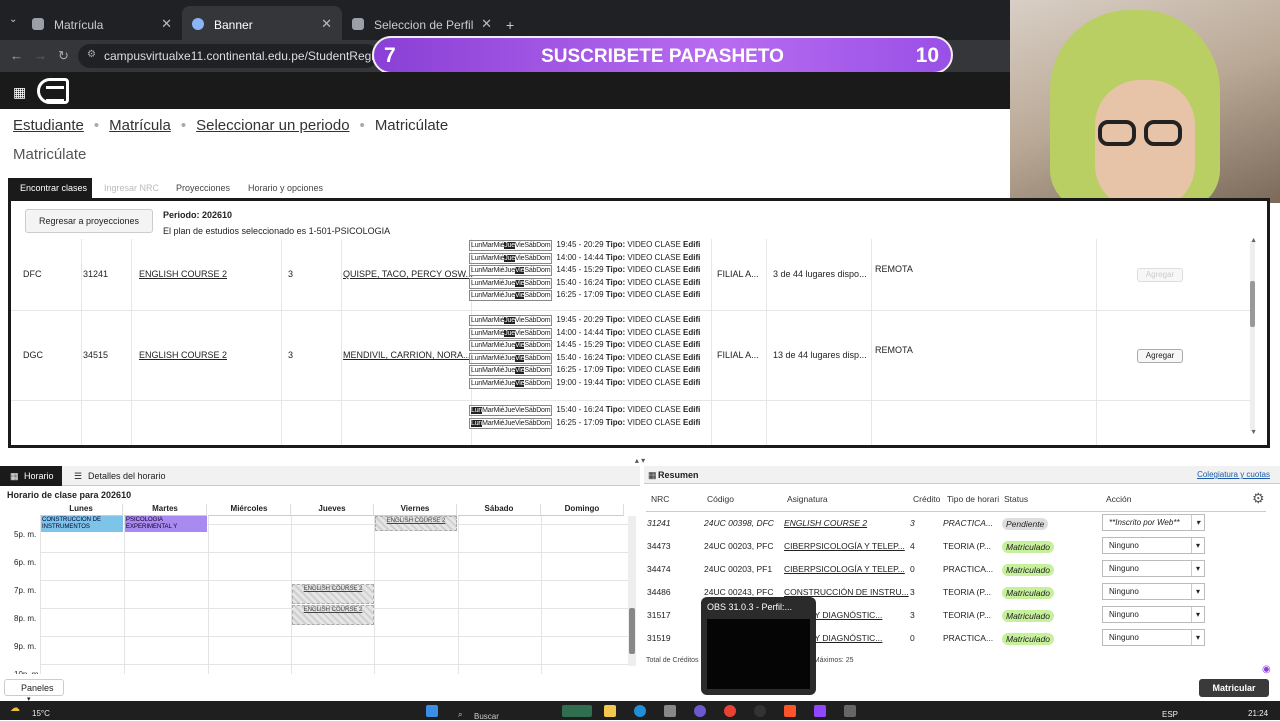  What do you see at coordinates (82, 524) in the screenshot?
I see `calendar-event: CONSTRUCCION DE INSTRUMENTOS` at bounding box center [82, 524].